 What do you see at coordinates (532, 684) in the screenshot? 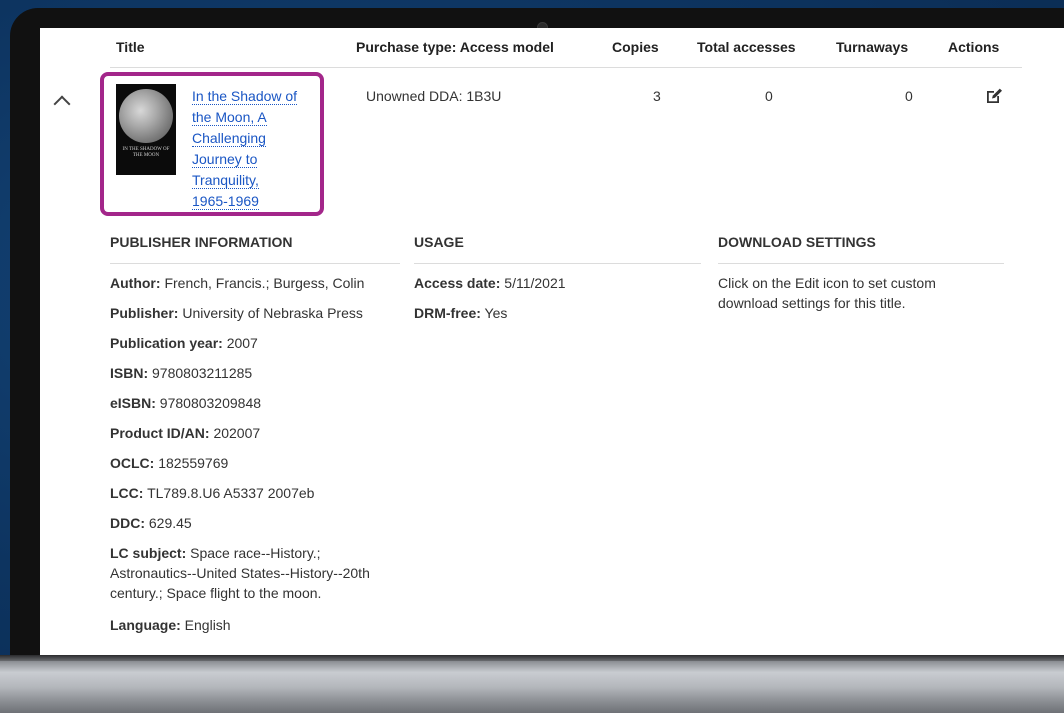
I see `laptop-base` at bounding box center [532, 684].